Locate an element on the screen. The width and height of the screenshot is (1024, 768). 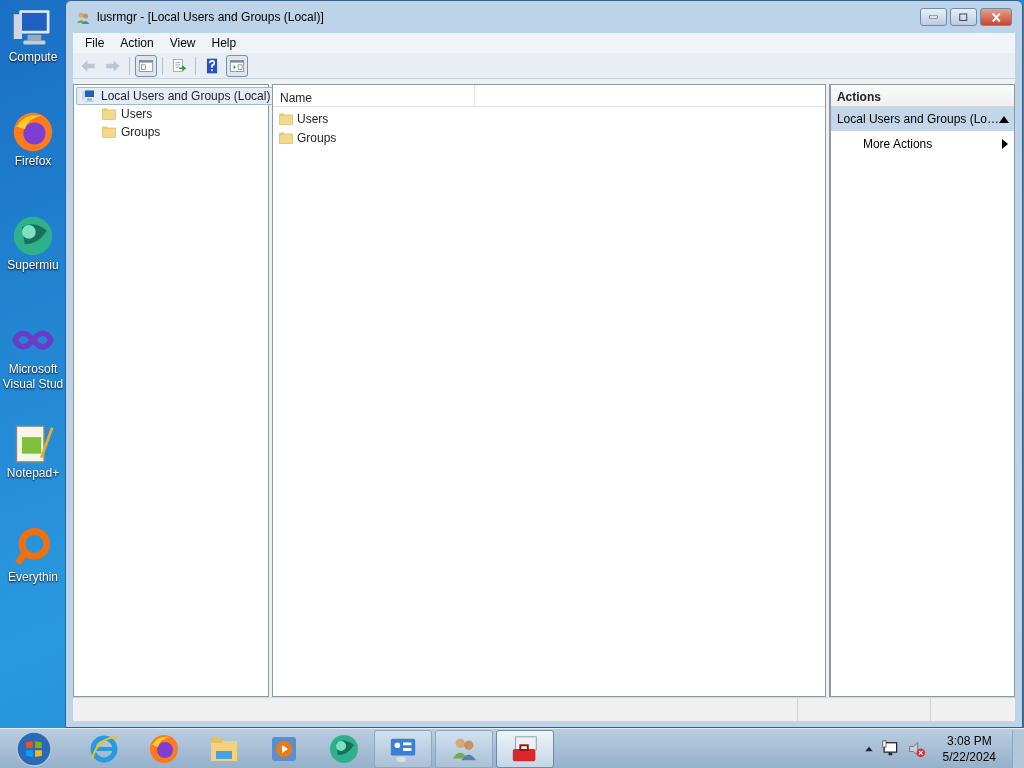
menu-item: Action is located at coordinates (137, 43).